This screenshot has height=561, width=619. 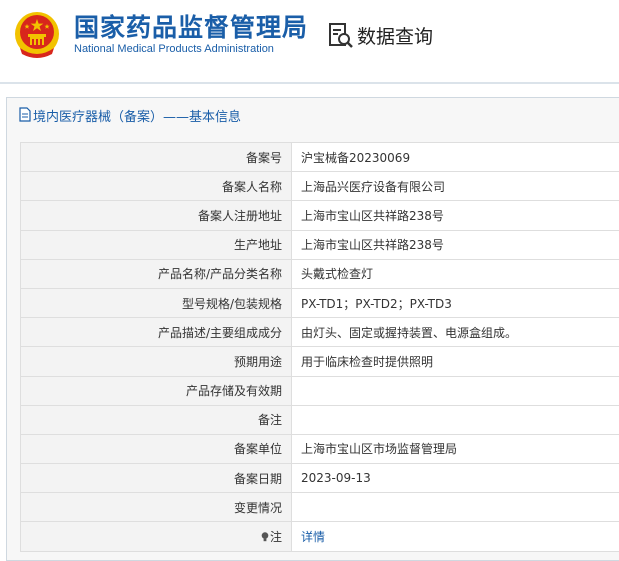 I want to click on table-row: 型号规格/包装规格 PX-TD1；PX-TD2；PX-TD3, so click(x=319, y=303).